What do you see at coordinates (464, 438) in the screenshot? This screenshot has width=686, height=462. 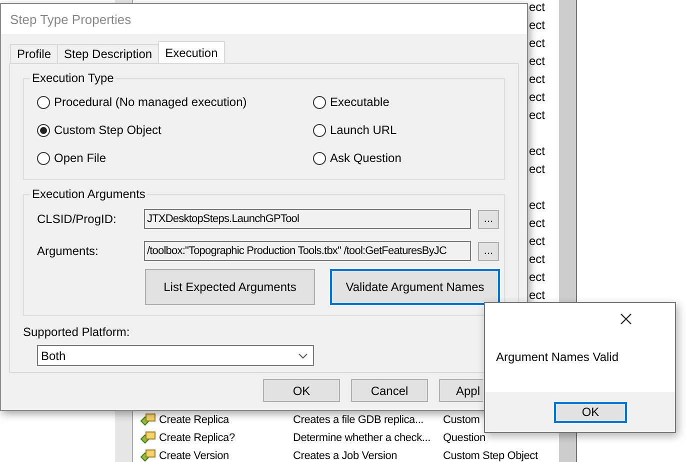 I see `step-type-text: Question` at bounding box center [464, 438].